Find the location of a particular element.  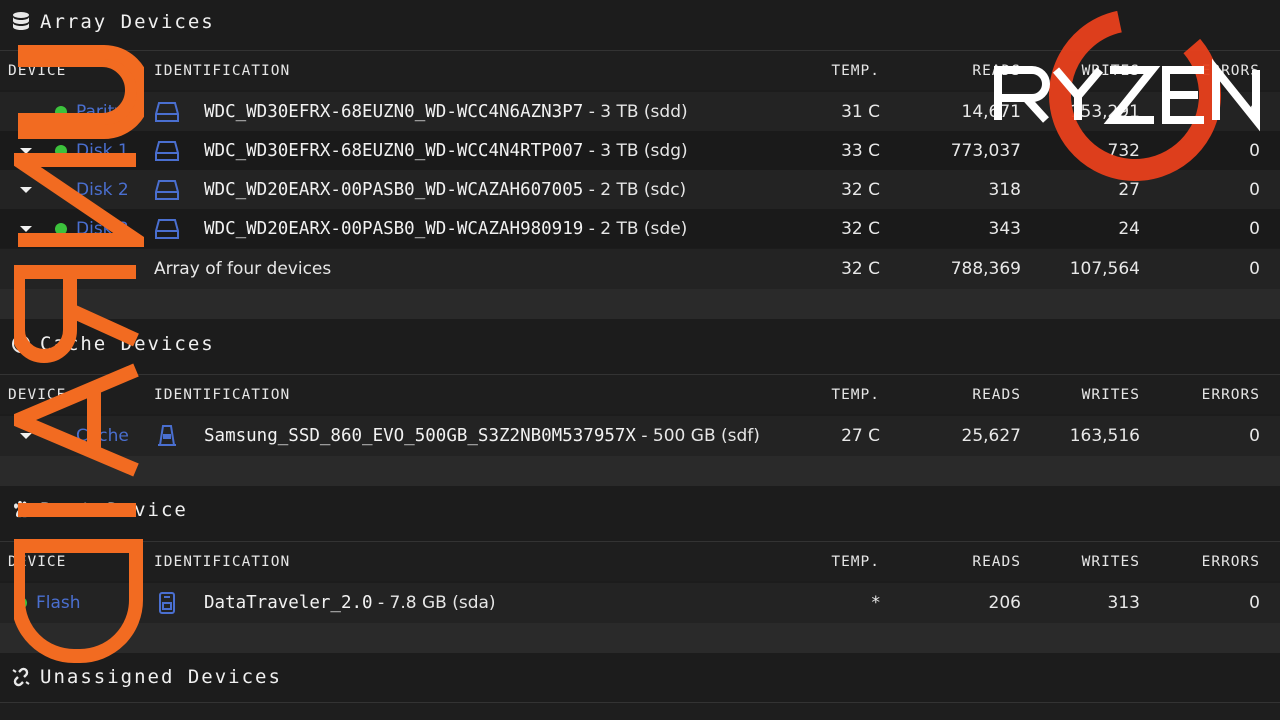

device-reads: 25,627 is located at coordinates (991, 436).